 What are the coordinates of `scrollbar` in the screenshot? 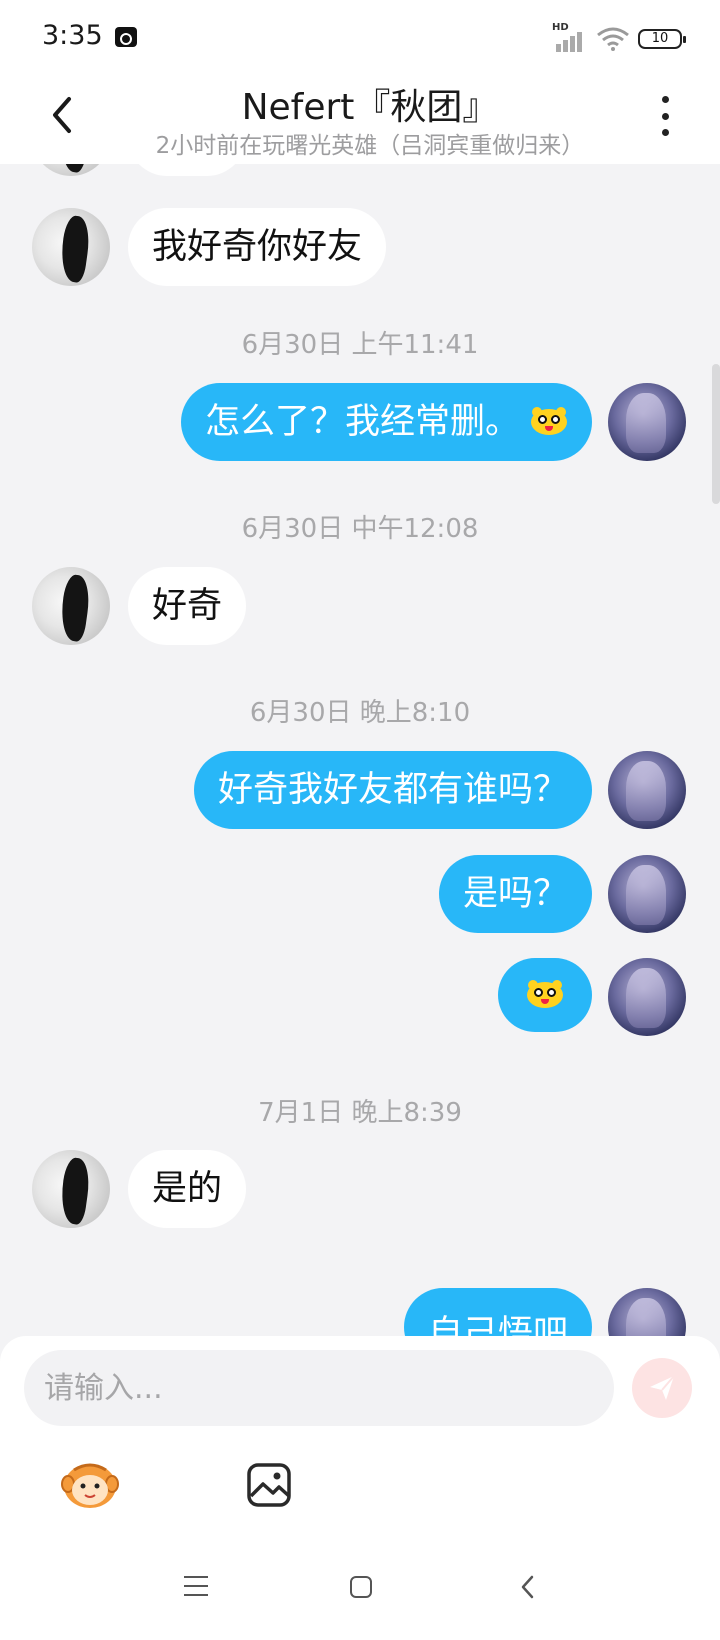 It's located at (716, 434).